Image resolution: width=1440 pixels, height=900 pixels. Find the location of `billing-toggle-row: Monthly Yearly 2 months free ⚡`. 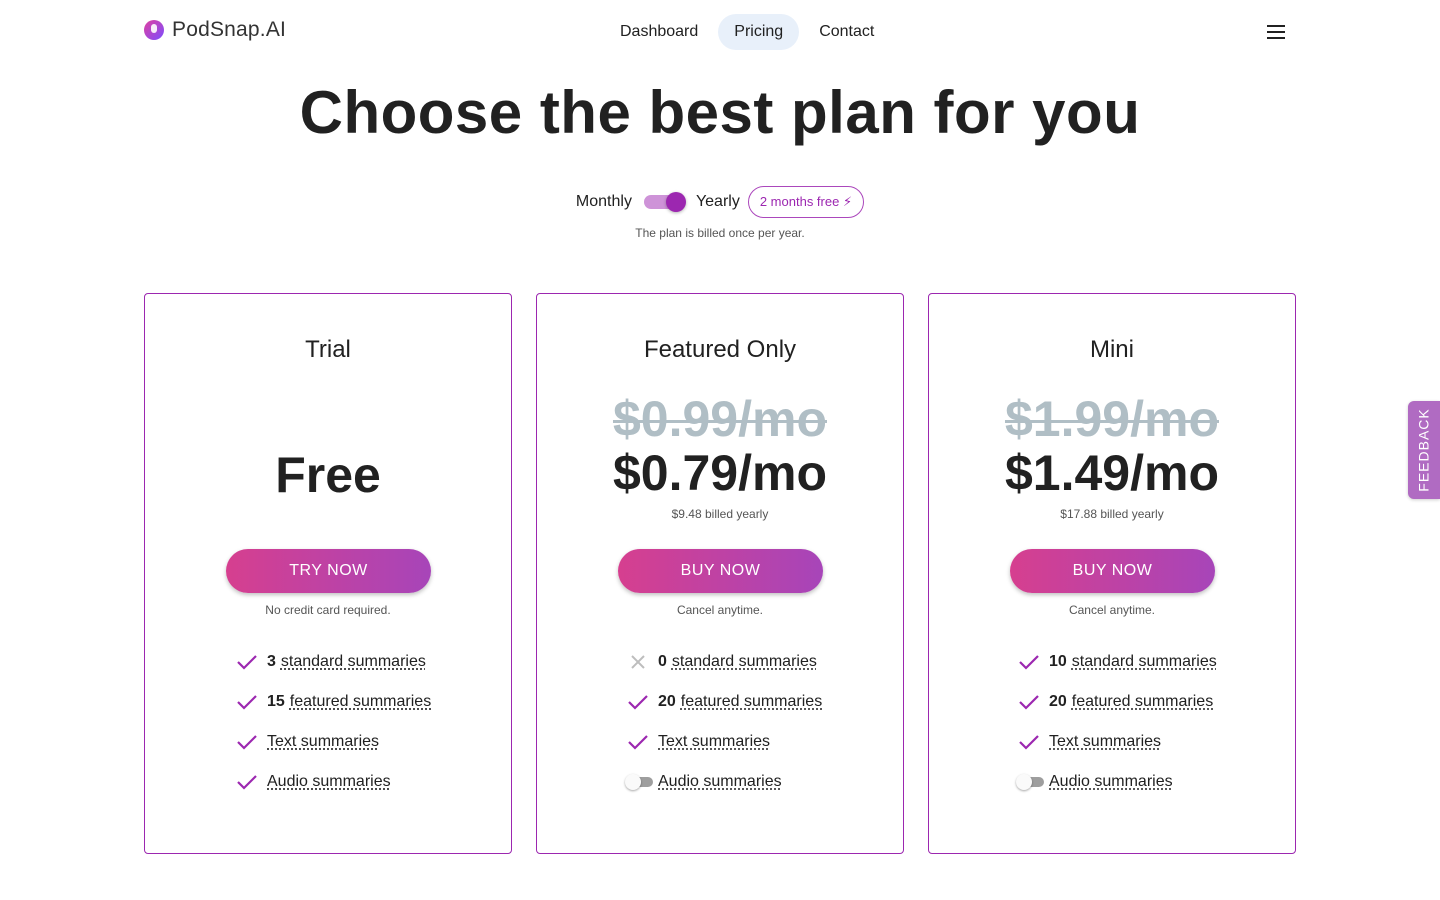

billing-toggle-row: Monthly Yearly 2 months free ⚡ is located at coordinates (720, 202).